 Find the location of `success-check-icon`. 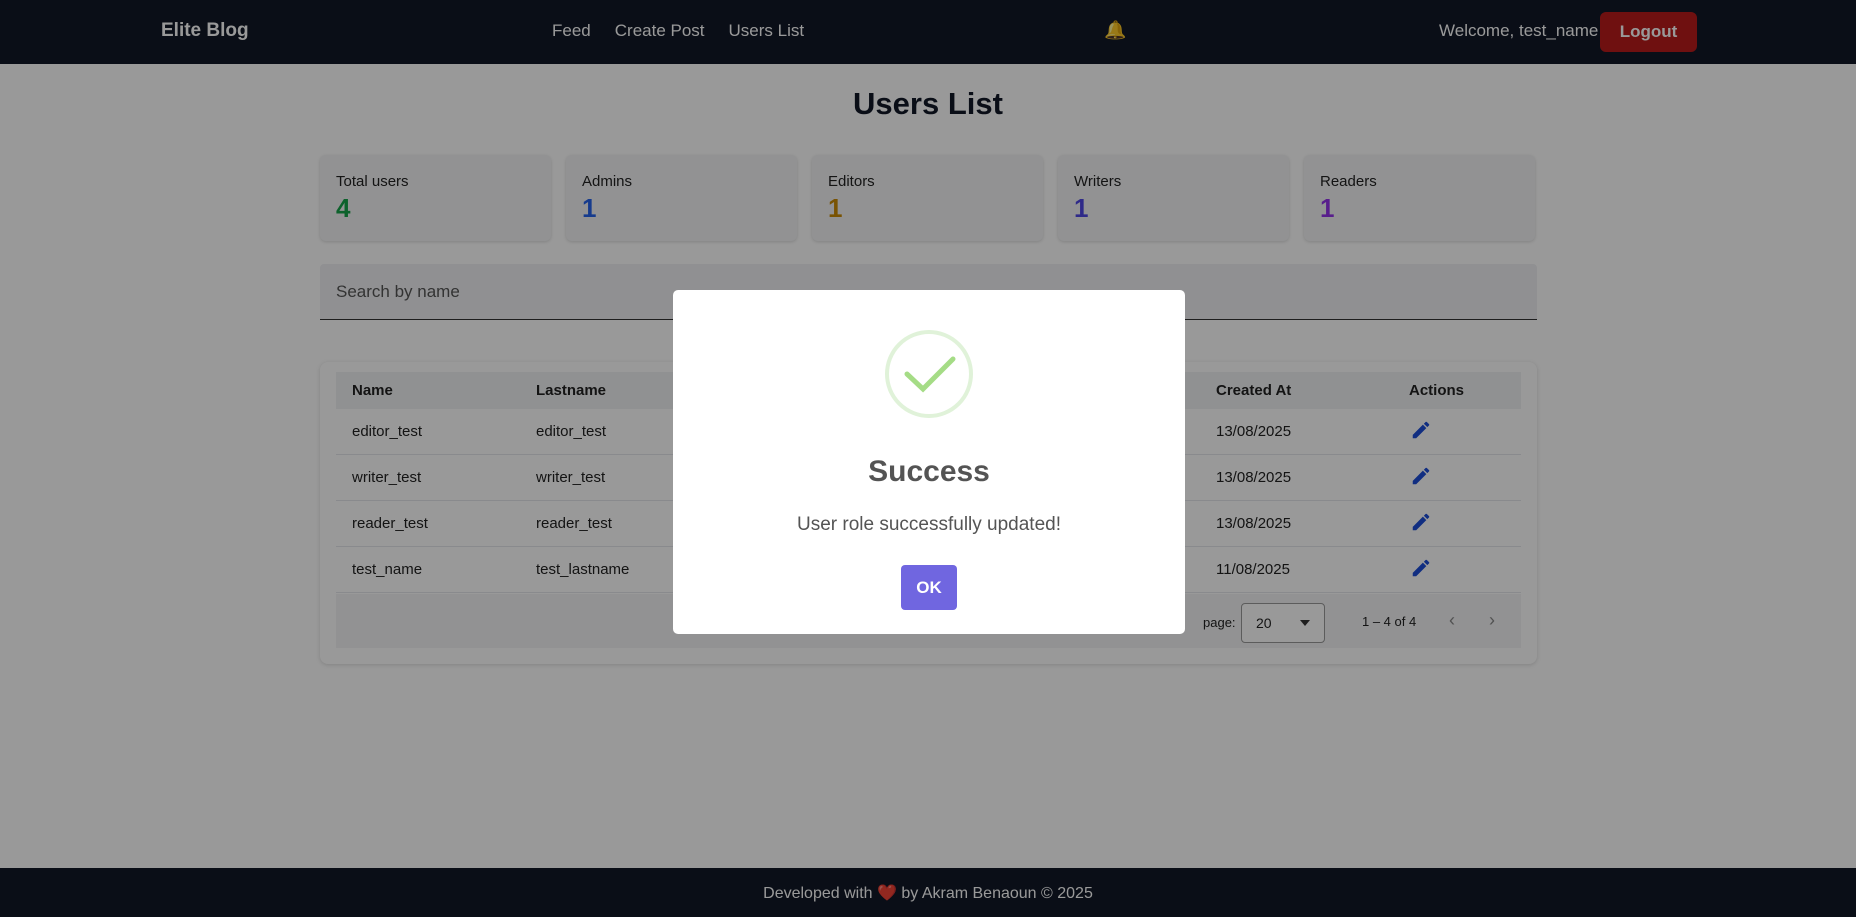

success-check-icon is located at coordinates (929, 374).